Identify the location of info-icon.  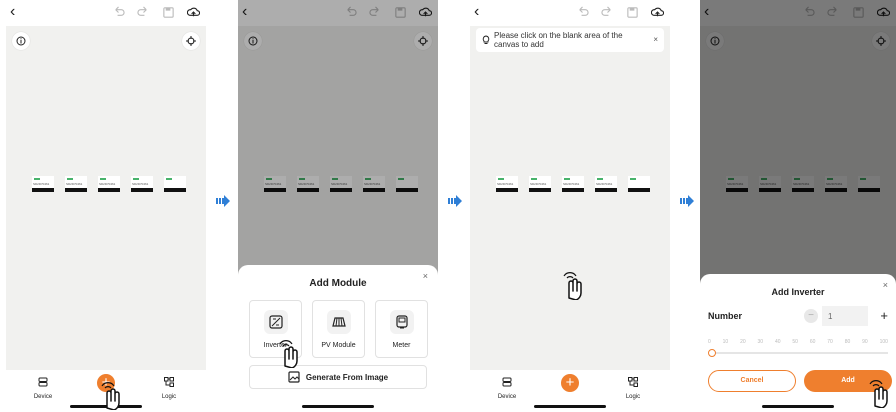
(21, 41).